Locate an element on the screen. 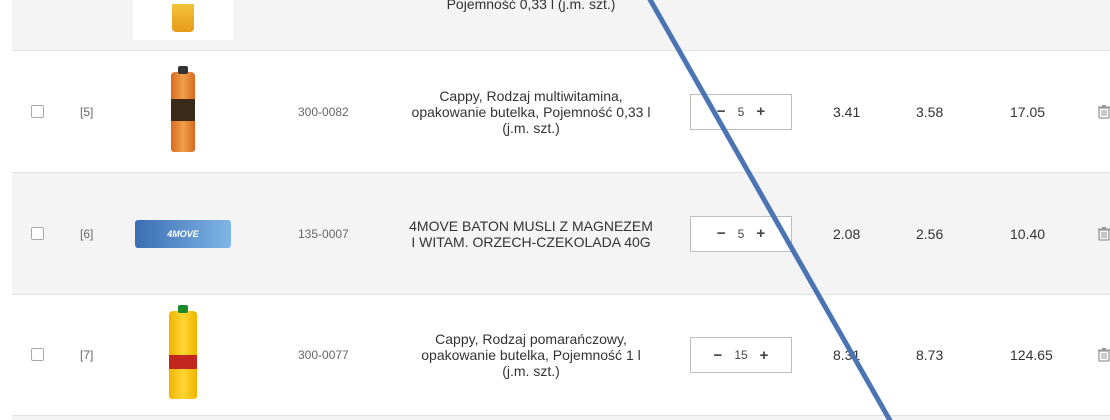  quantity-value: 15 is located at coordinates (740, 355).